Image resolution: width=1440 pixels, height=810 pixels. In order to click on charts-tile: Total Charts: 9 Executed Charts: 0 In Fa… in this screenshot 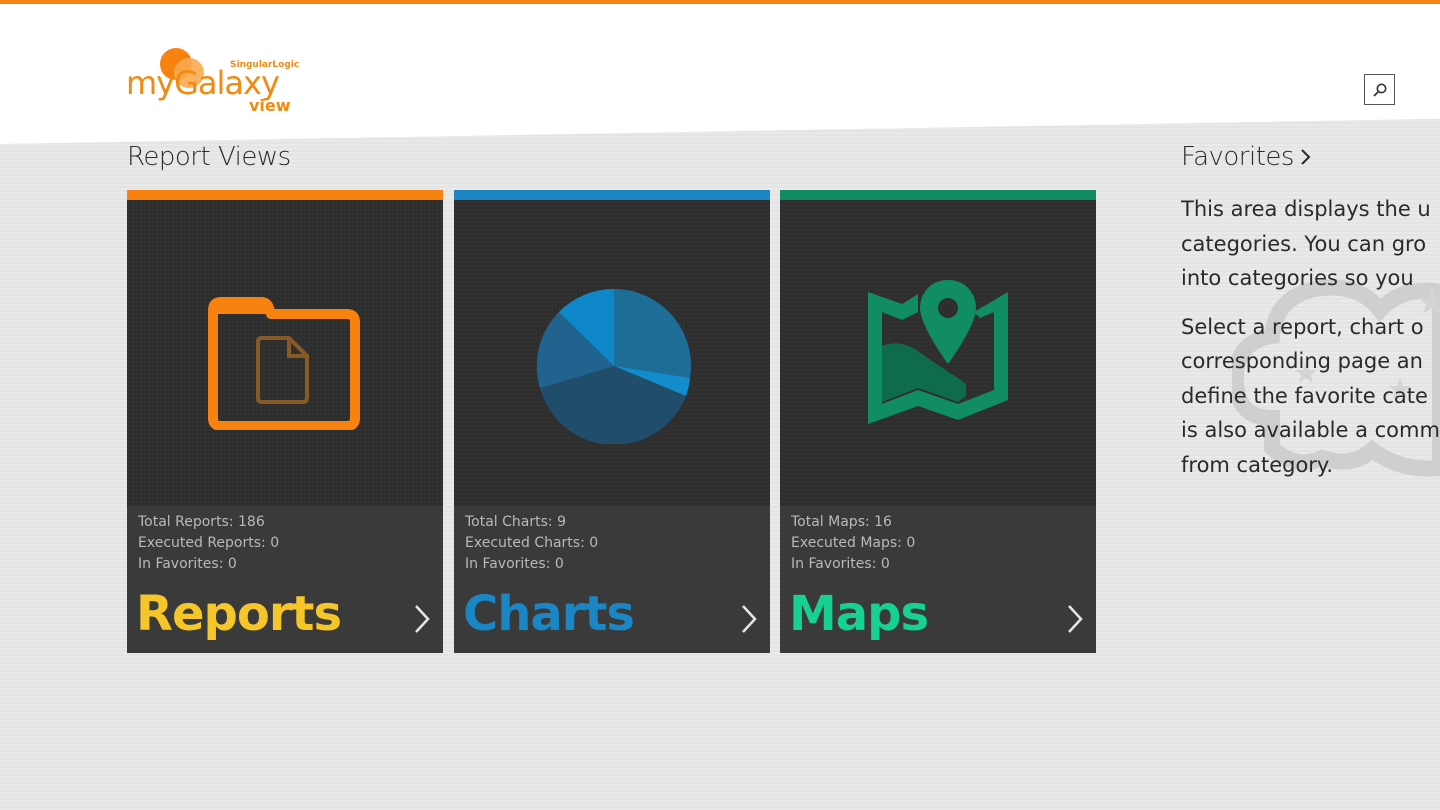, I will do `click(612, 421)`.